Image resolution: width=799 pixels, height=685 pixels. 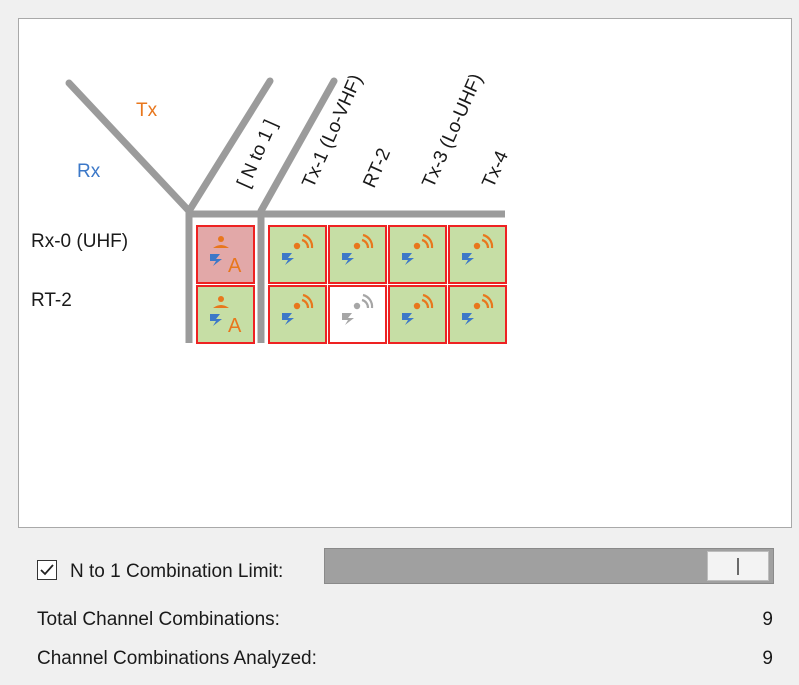 I want to click on matrix-cell-r0-c3, so click(x=477, y=254).